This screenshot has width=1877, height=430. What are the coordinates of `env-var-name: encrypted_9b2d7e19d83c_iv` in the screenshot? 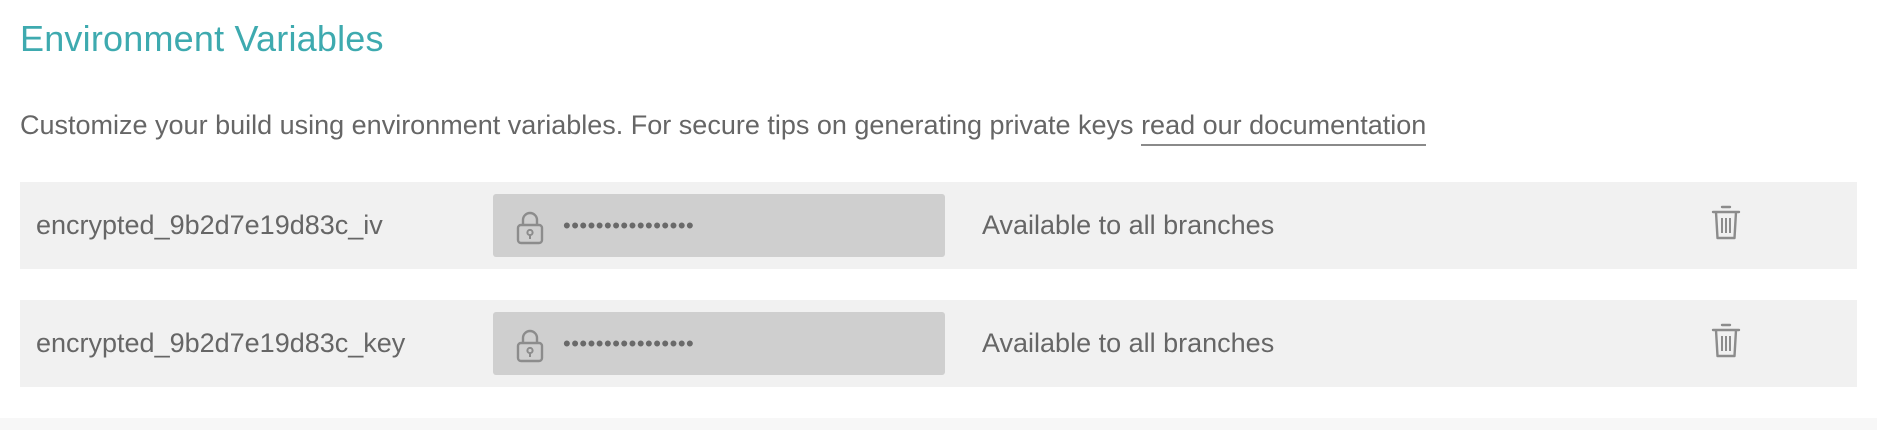 It's located at (209, 225).